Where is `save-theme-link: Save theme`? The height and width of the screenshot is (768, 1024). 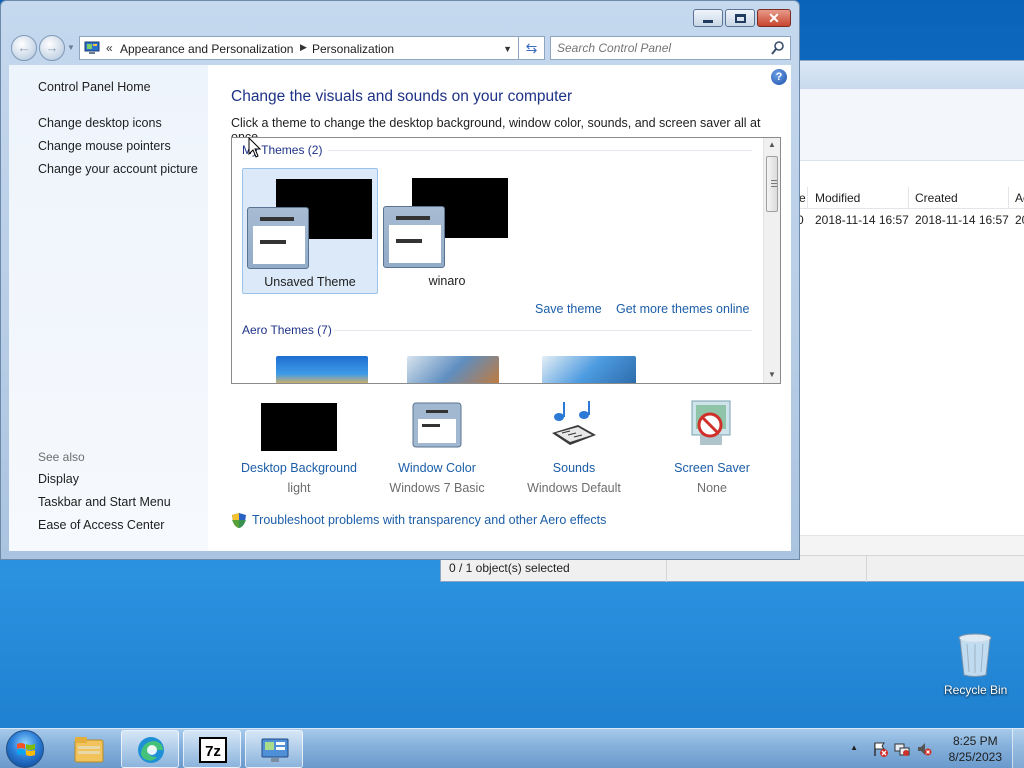
save-theme-link: Save theme is located at coordinates (568, 309).